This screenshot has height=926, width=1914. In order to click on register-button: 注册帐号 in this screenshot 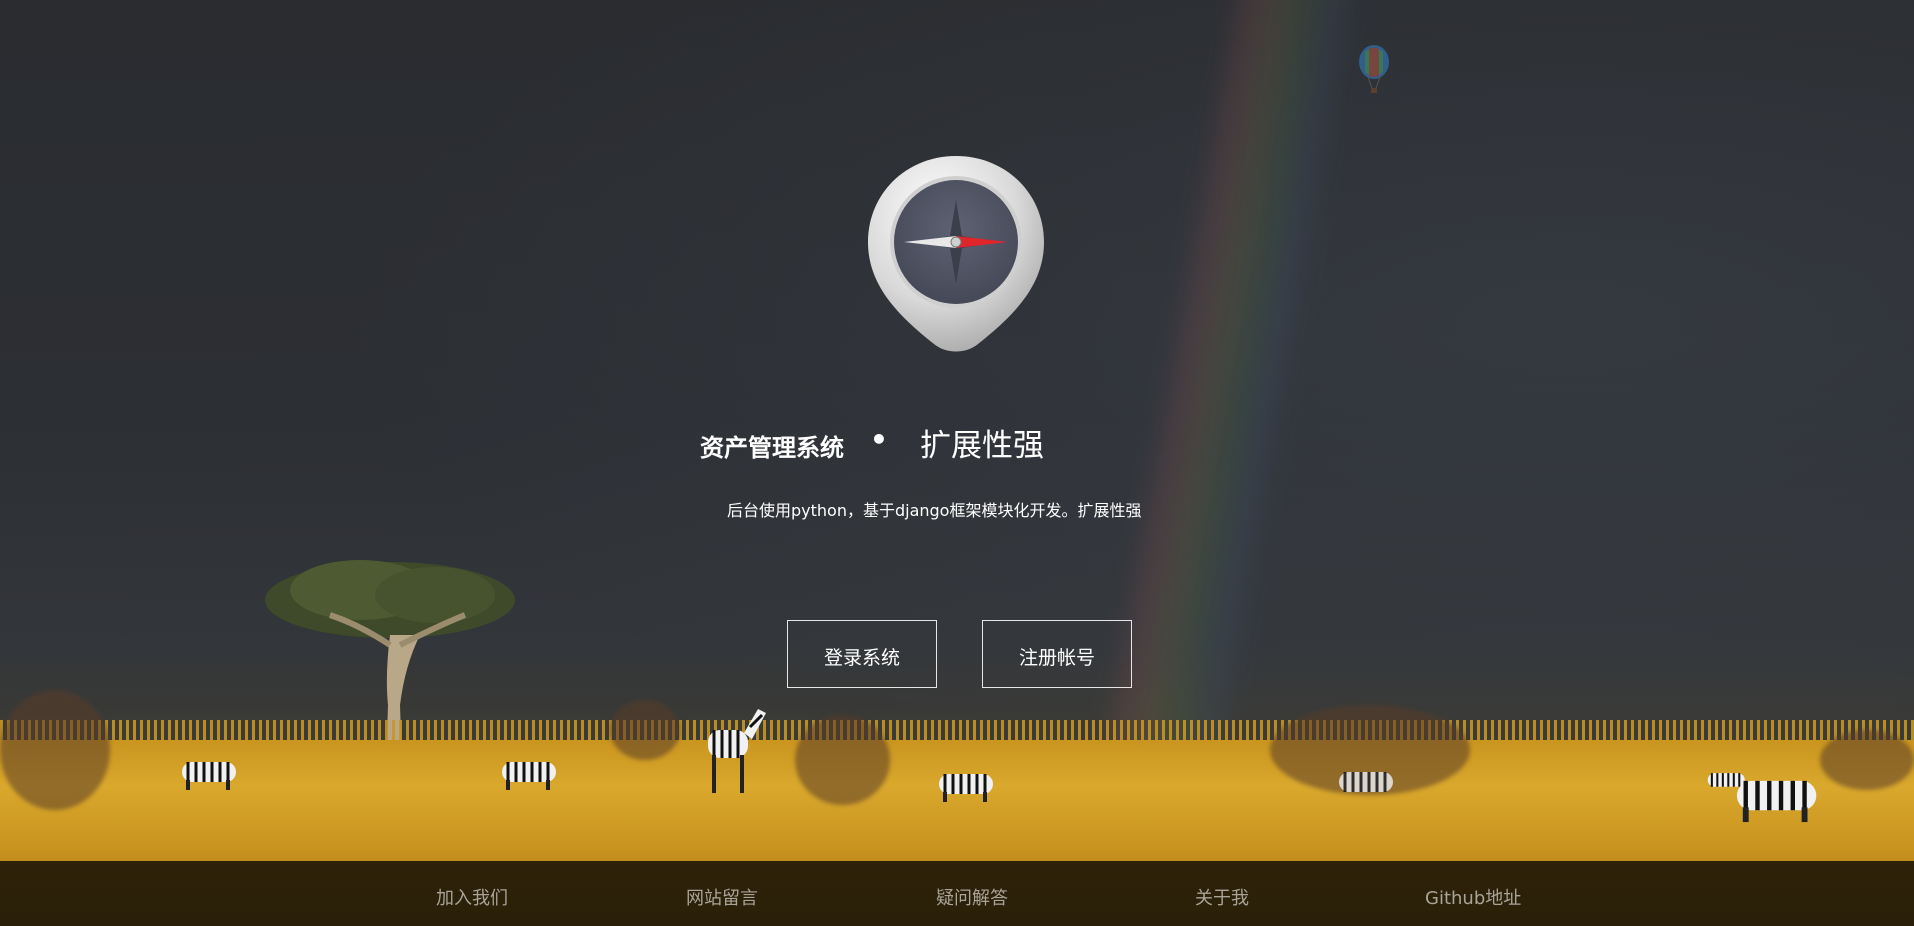, I will do `click(1057, 654)`.